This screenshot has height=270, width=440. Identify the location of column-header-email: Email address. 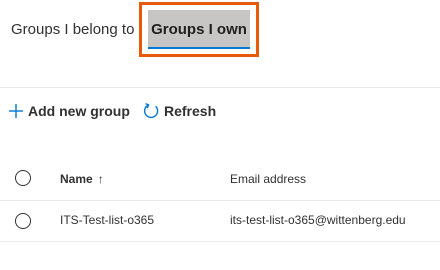
(268, 179).